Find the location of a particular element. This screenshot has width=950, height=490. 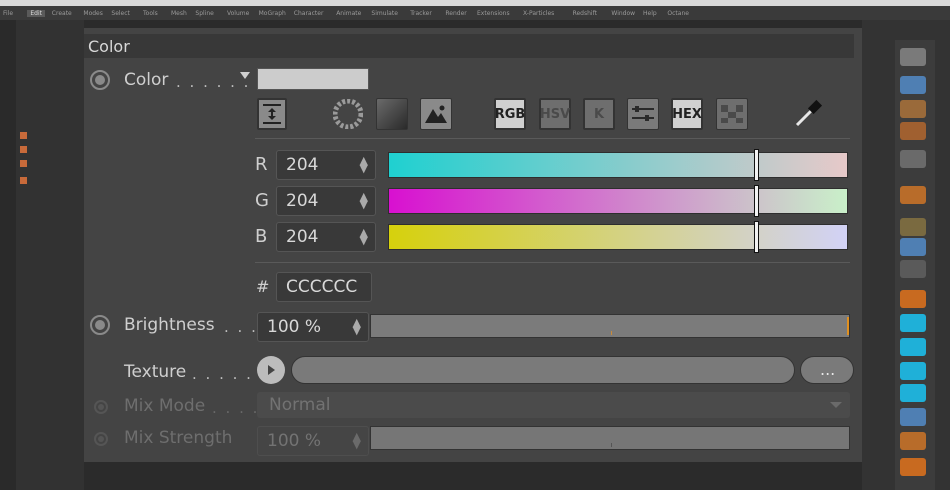

menu-item: MoGraph is located at coordinates (272, 13).